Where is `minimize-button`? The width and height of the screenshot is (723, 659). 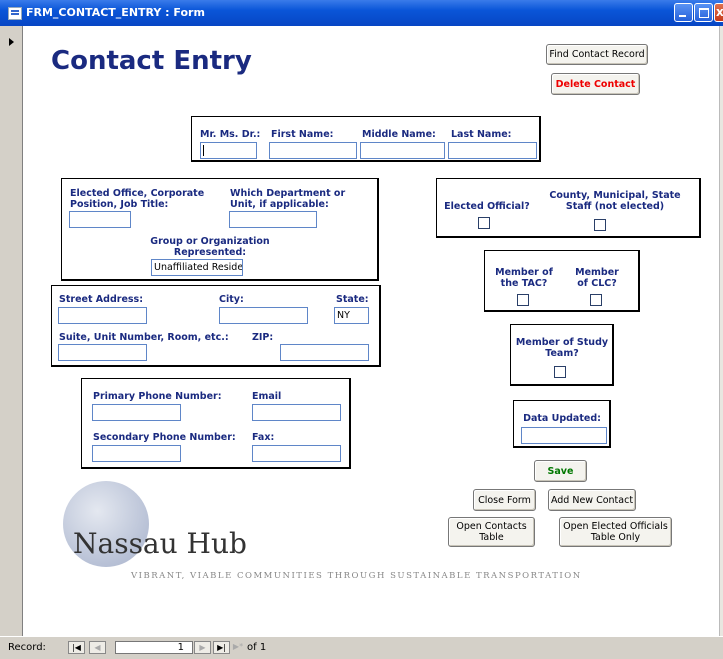
minimize-button is located at coordinates (683, 12).